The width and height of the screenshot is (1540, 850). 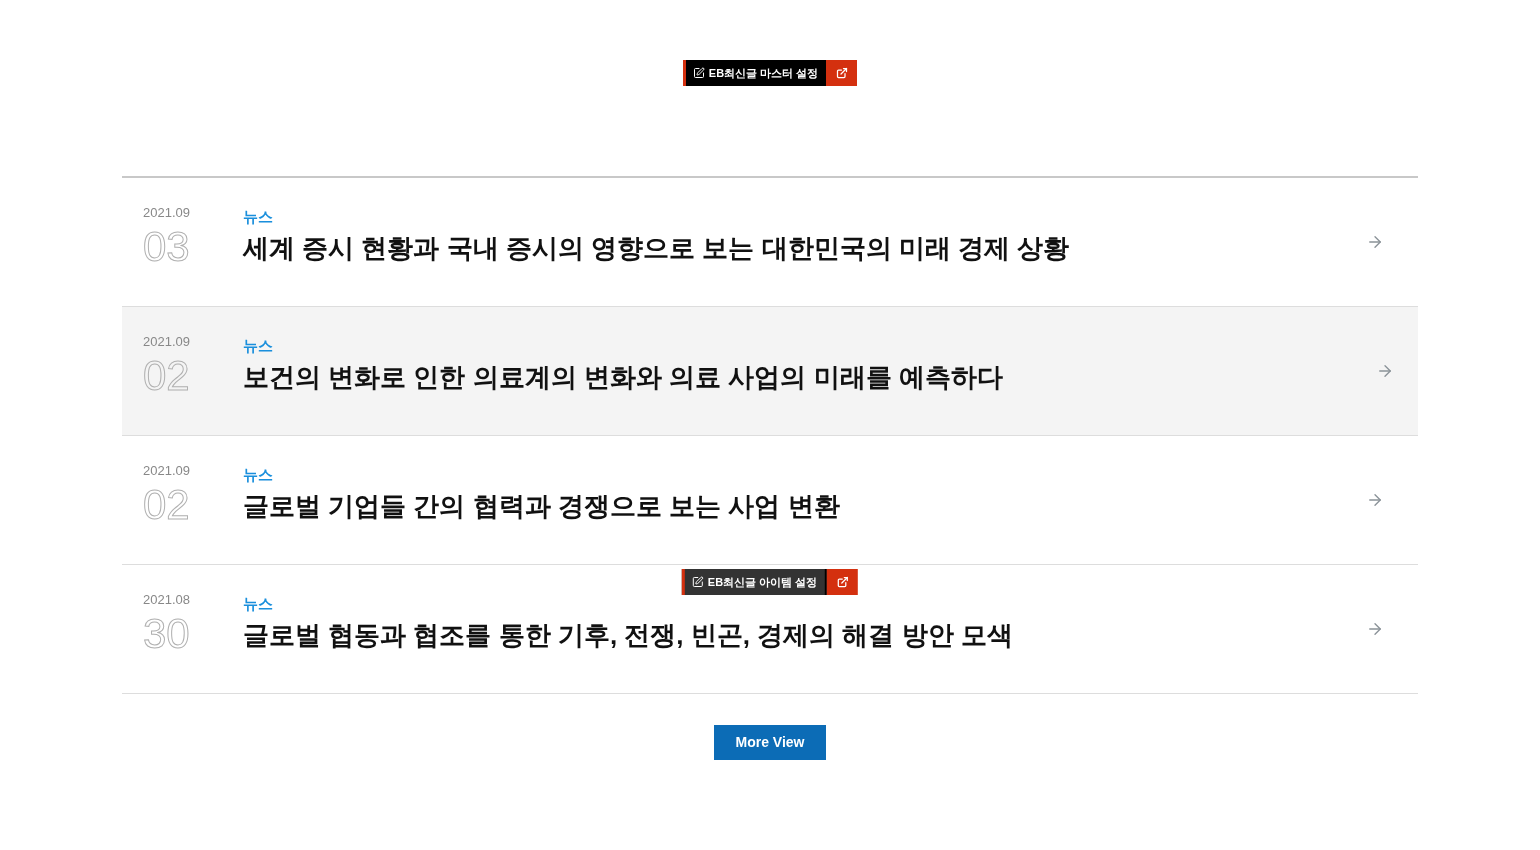 I want to click on more-view-button: More View, so click(x=770, y=742).